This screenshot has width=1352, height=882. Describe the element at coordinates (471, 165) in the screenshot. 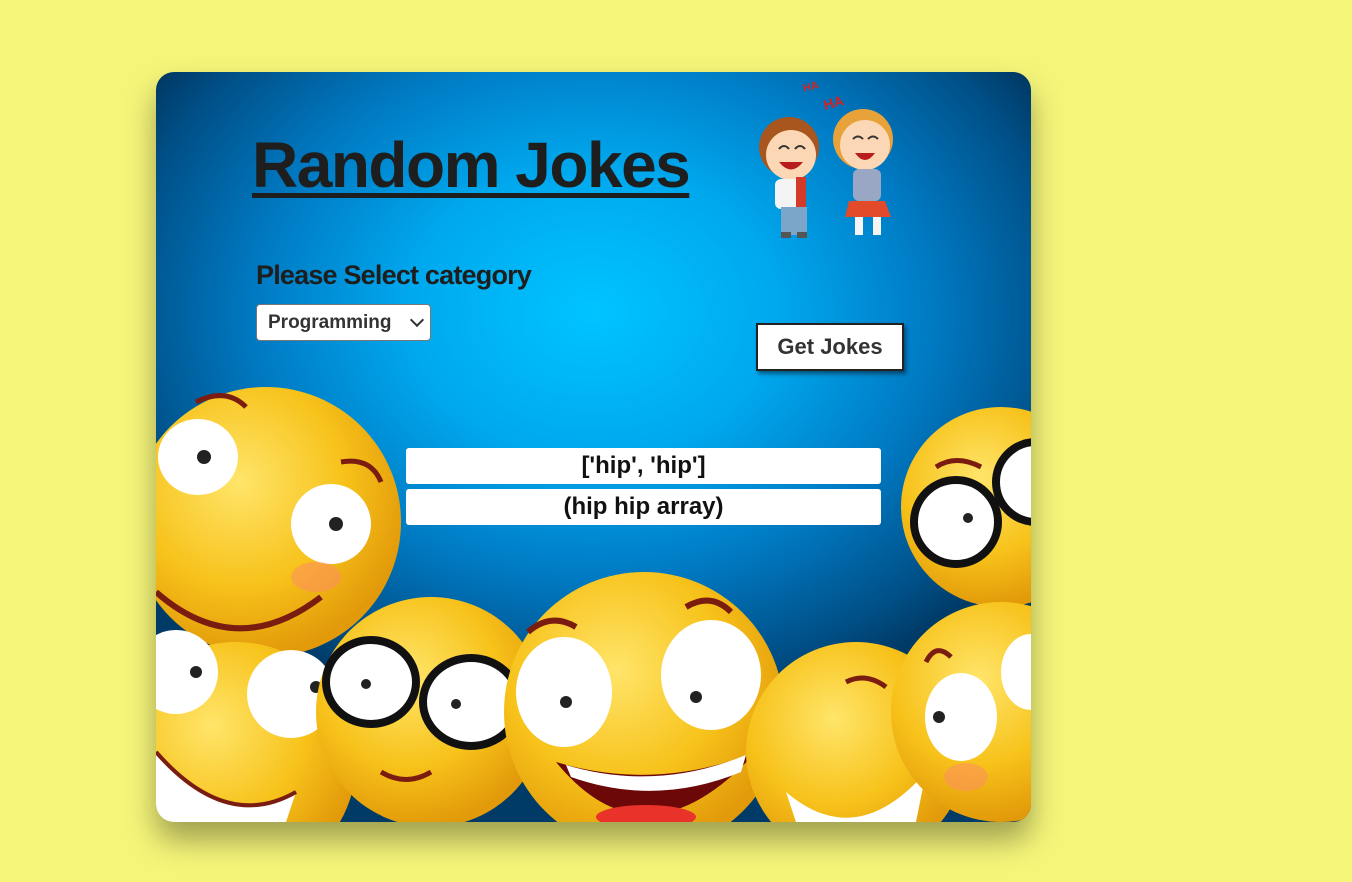

I see `page-title: Random Jokes` at that location.